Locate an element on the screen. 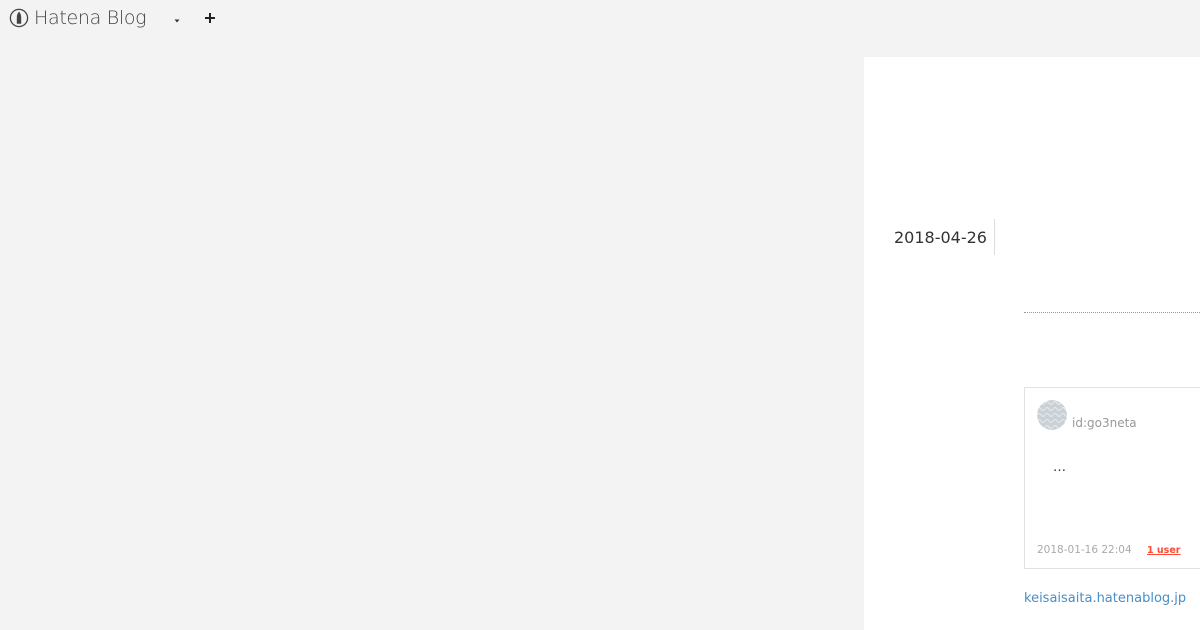 The image size is (1200, 630). site-domain-link: keisaisaita.hatenablog.jp is located at coordinates (1105, 598).